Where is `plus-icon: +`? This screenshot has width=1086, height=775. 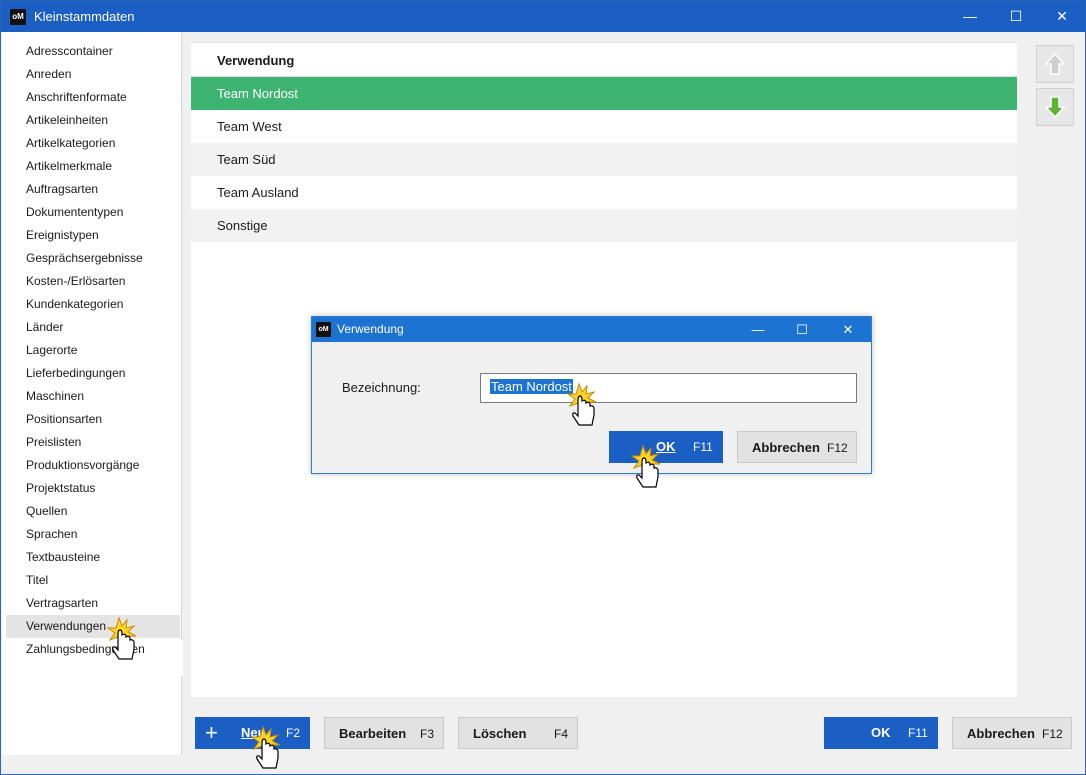 plus-icon: + is located at coordinates (211, 732).